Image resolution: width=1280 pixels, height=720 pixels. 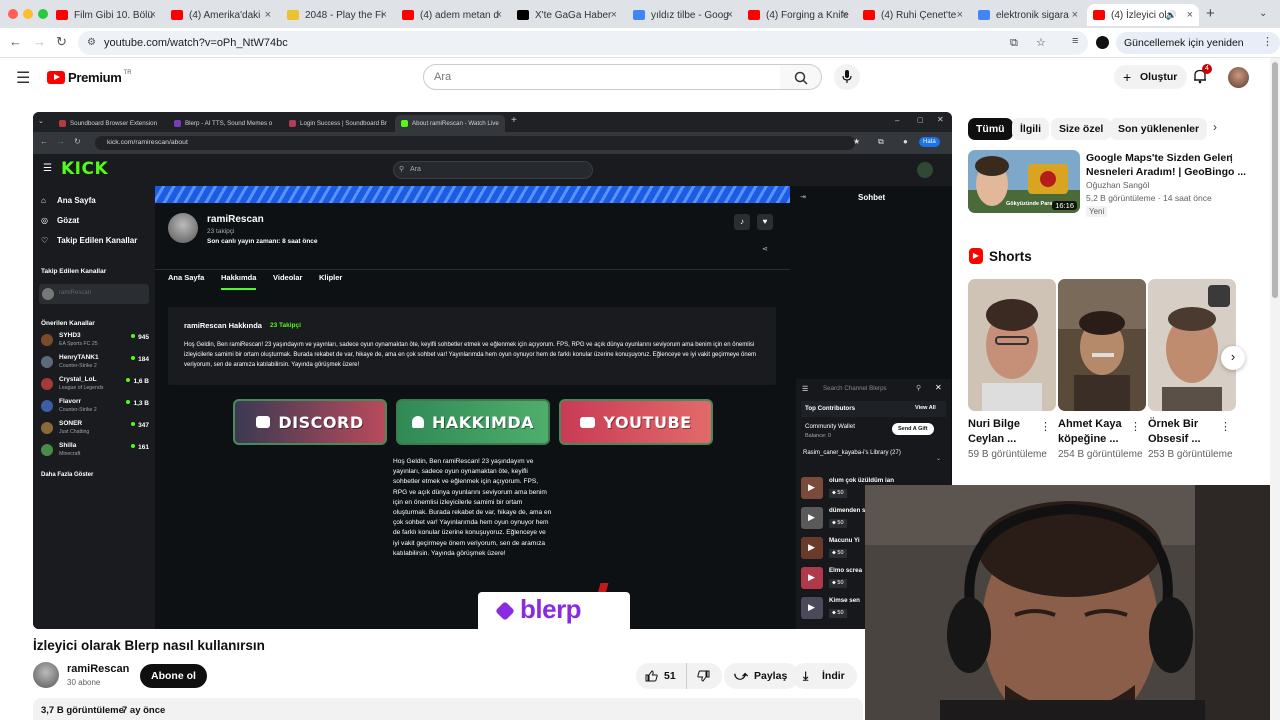 What do you see at coordinates (567, 15) in the screenshot?
I see `browser-tab: X'te GaGa Haber ×` at bounding box center [567, 15].